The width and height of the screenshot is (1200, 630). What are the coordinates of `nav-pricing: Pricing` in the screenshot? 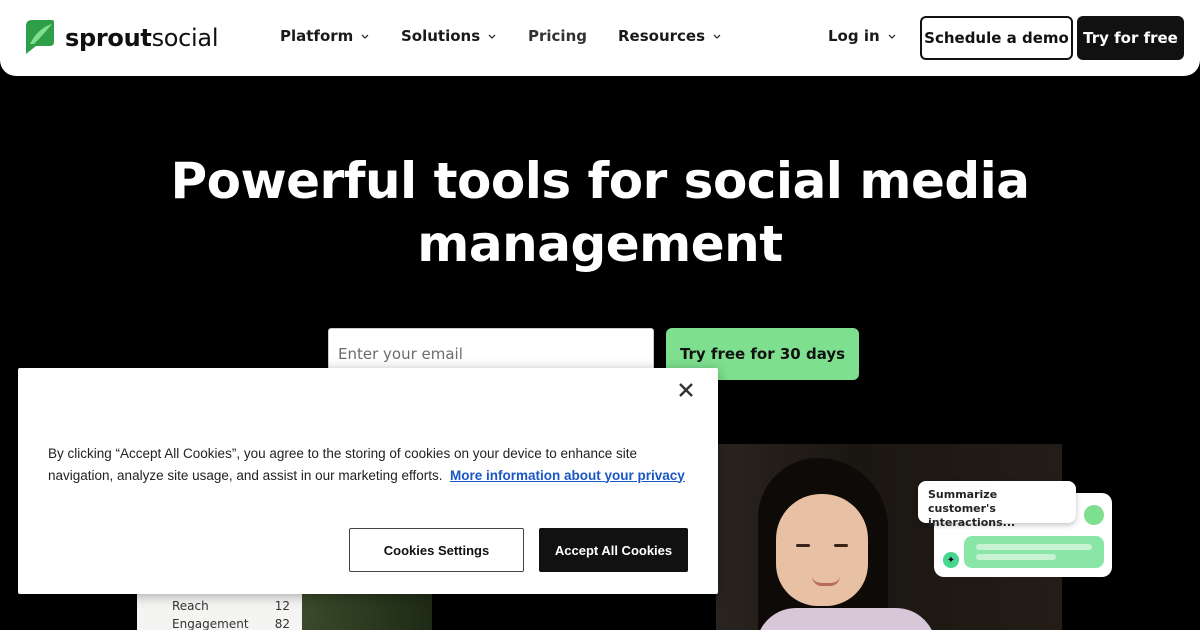 It's located at (557, 36).